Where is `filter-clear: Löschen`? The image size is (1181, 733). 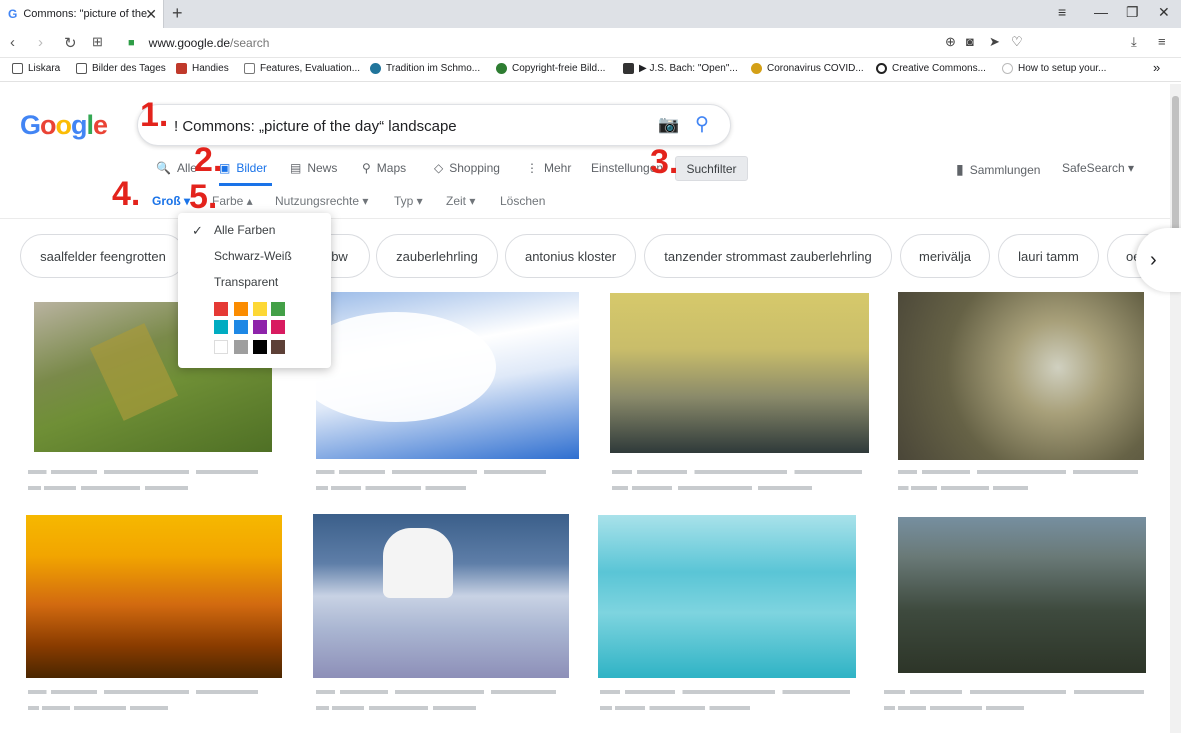
filter-clear: Löschen is located at coordinates (522, 201).